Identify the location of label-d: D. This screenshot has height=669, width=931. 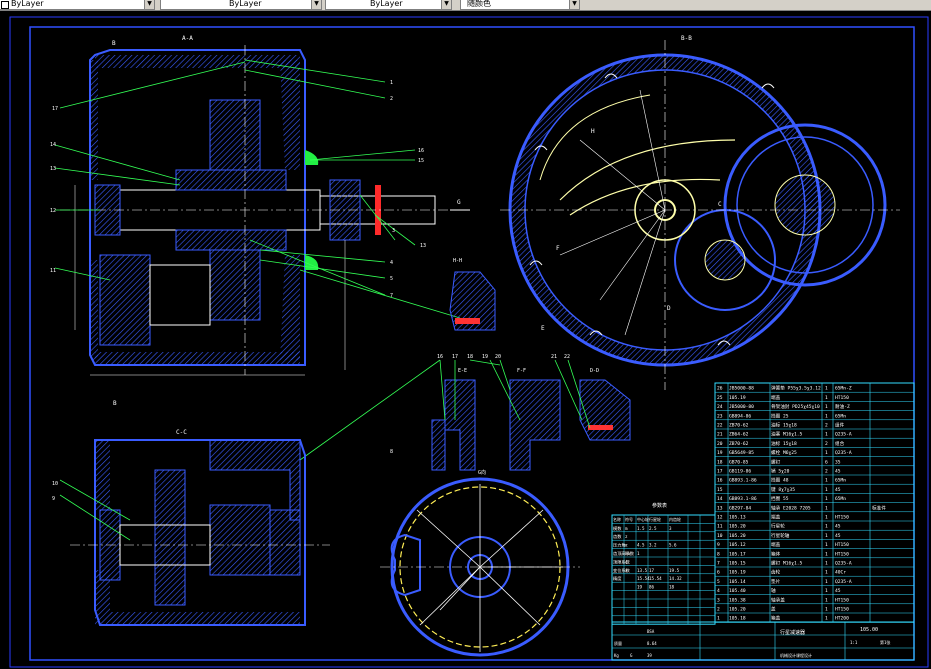
(669, 308).